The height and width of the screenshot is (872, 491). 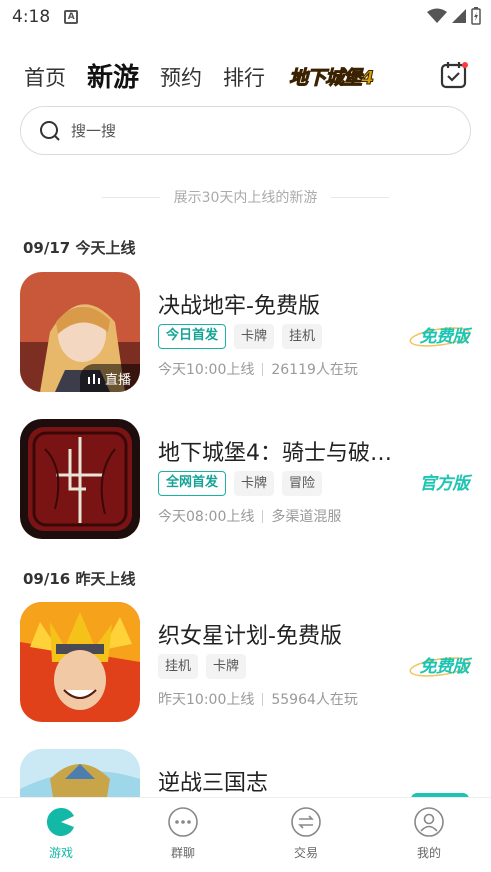 I want to click on release-time: 今天10:00上线, so click(x=206, y=370).